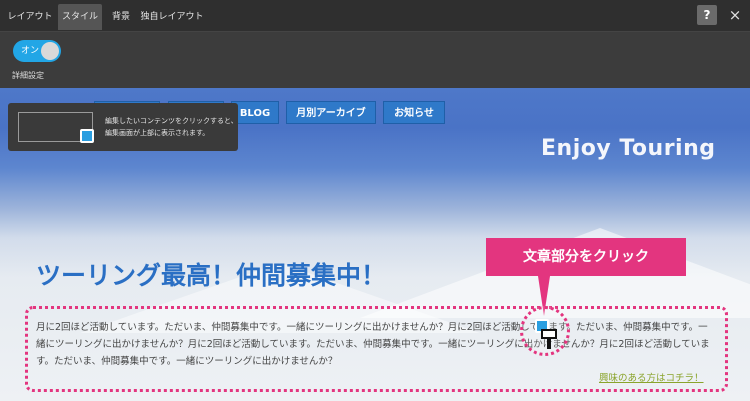 The width and height of the screenshot is (750, 401). What do you see at coordinates (50, 51) in the screenshot?
I see `toggle-knob` at bounding box center [50, 51].